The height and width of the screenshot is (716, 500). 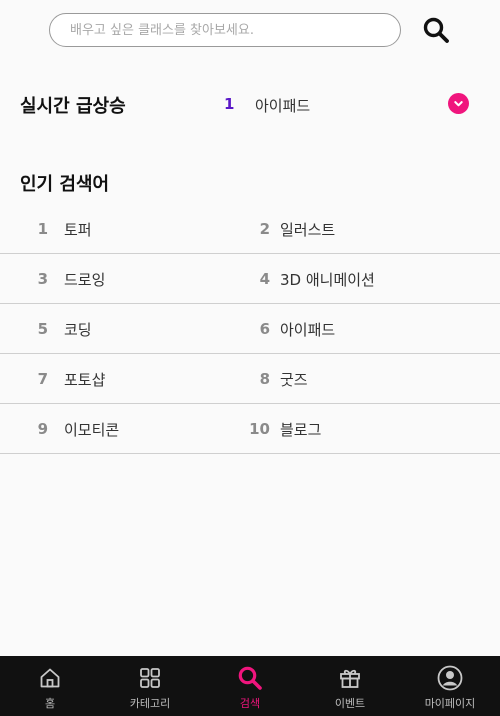 I want to click on list-item-rank: 9, so click(x=42, y=429).